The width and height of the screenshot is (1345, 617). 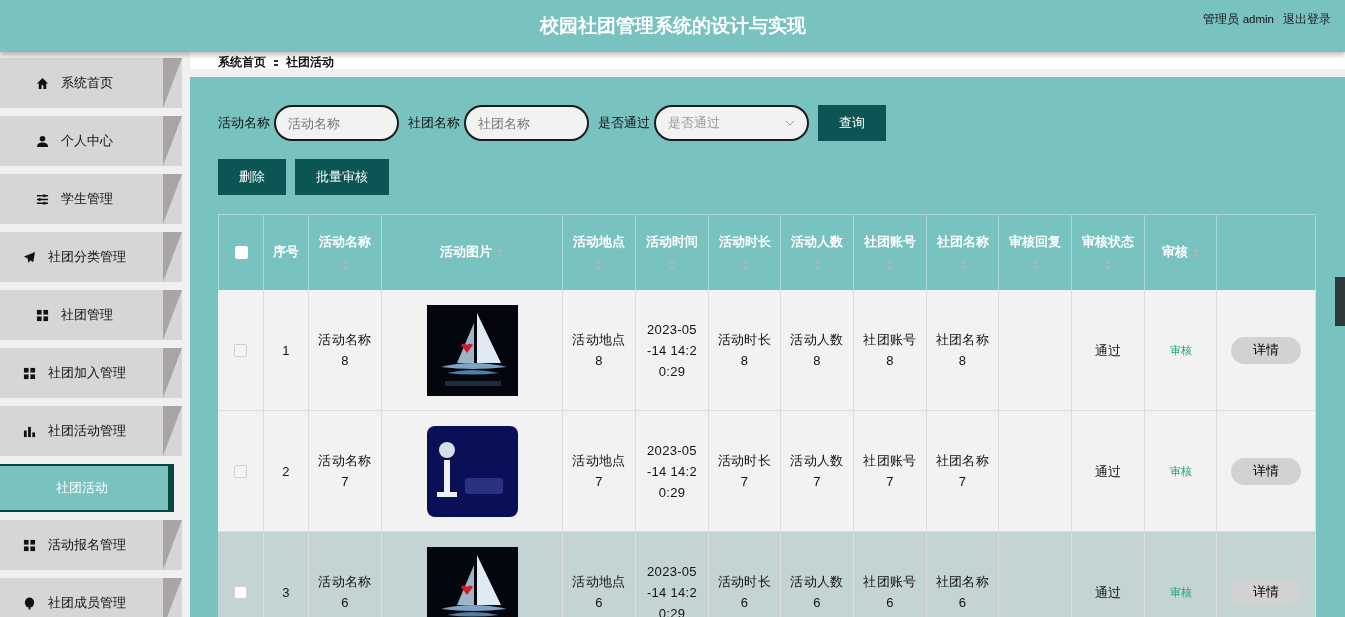 What do you see at coordinates (86, 199) in the screenshot?
I see `menu-label: 学生管理` at bounding box center [86, 199].